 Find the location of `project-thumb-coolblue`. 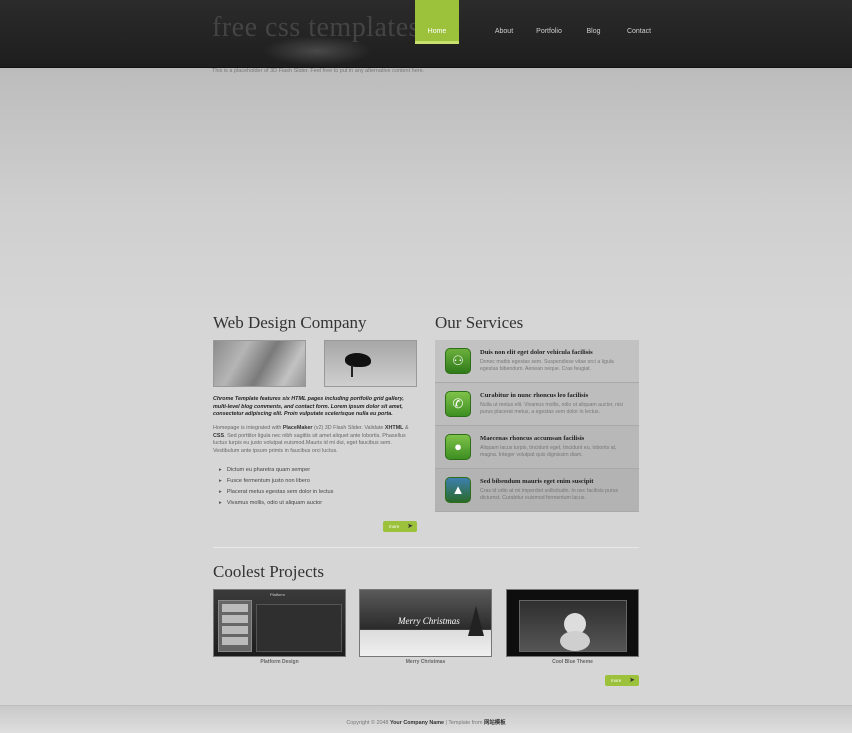

project-thumb-coolblue is located at coordinates (572, 623).